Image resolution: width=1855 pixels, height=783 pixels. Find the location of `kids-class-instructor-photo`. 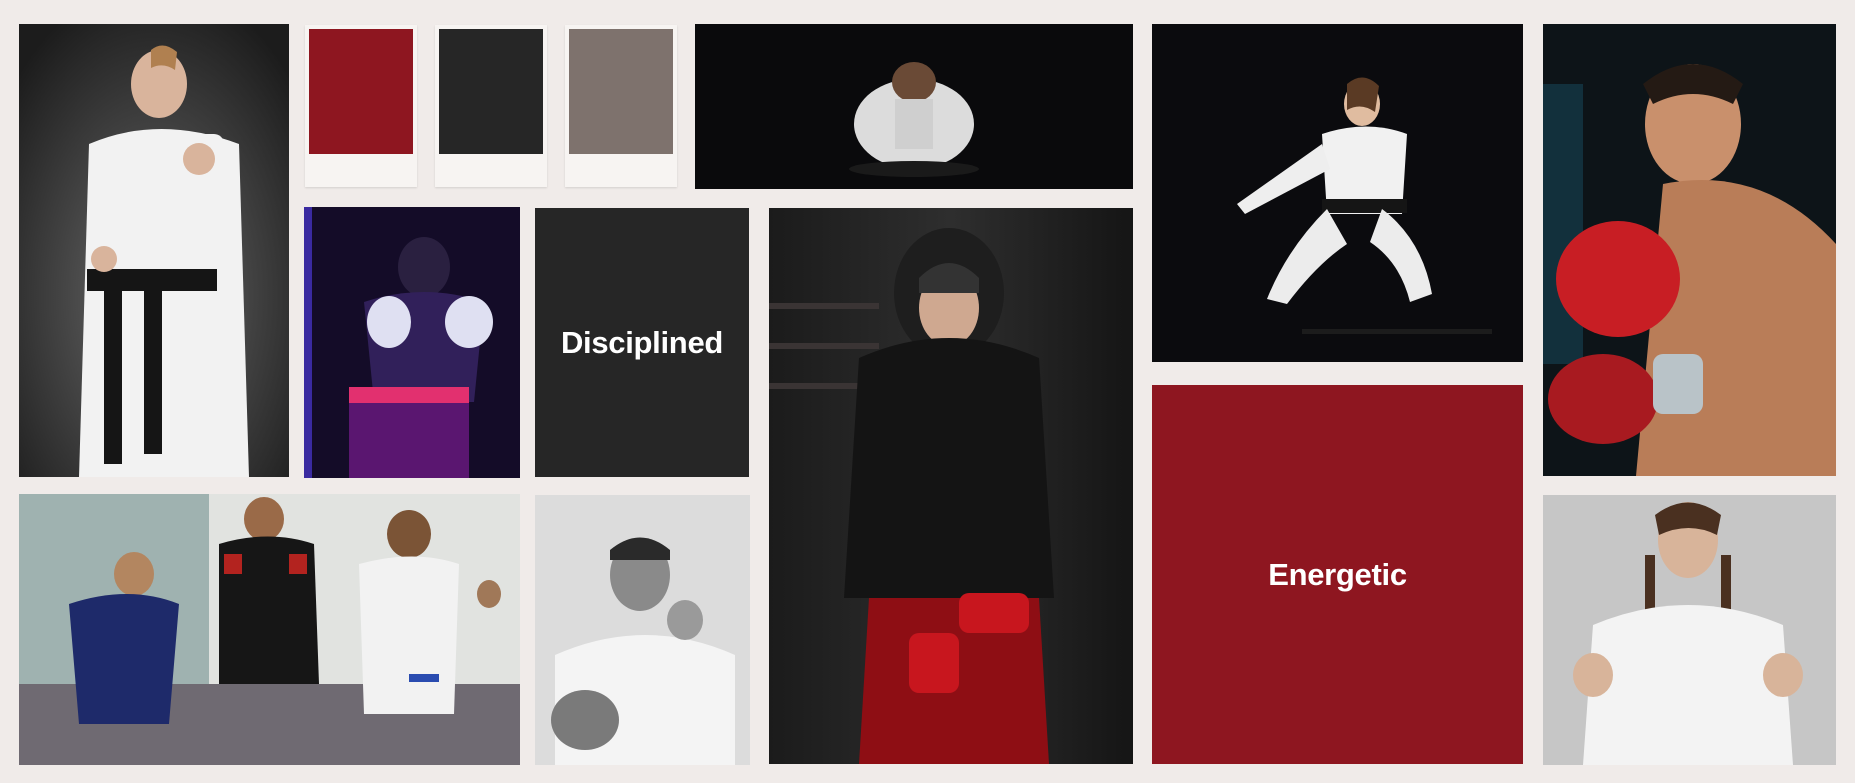

kids-class-instructor-photo is located at coordinates (269, 629).